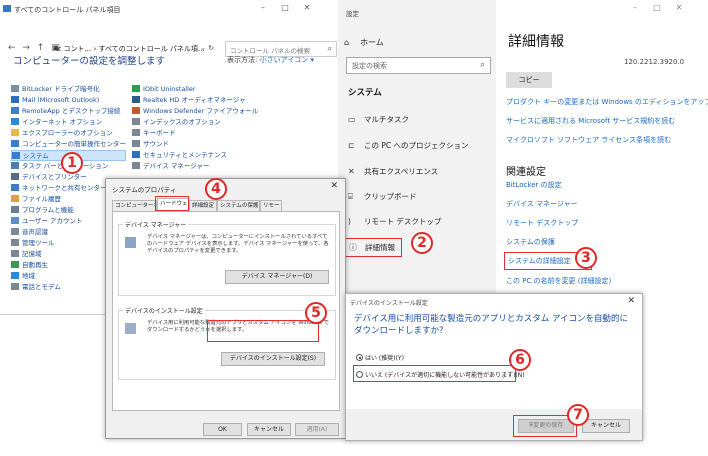 The height and width of the screenshot is (456, 708). I want to click on control-panel-titlebar: すべてのコントロール パネル項目 – □ ✕, so click(169, 9).